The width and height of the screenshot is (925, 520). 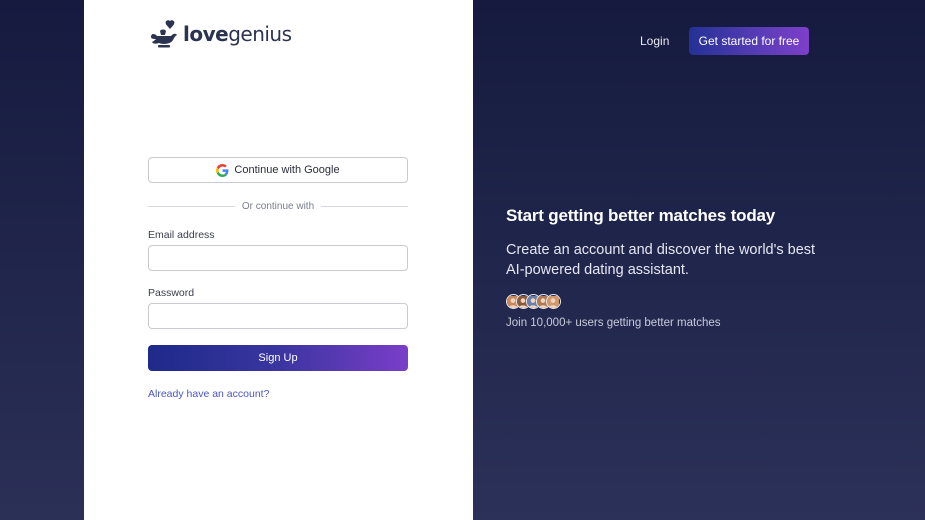 What do you see at coordinates (654, 41) in the screenshot?
I see `login-link: Login` at bounding box center [654, 41].